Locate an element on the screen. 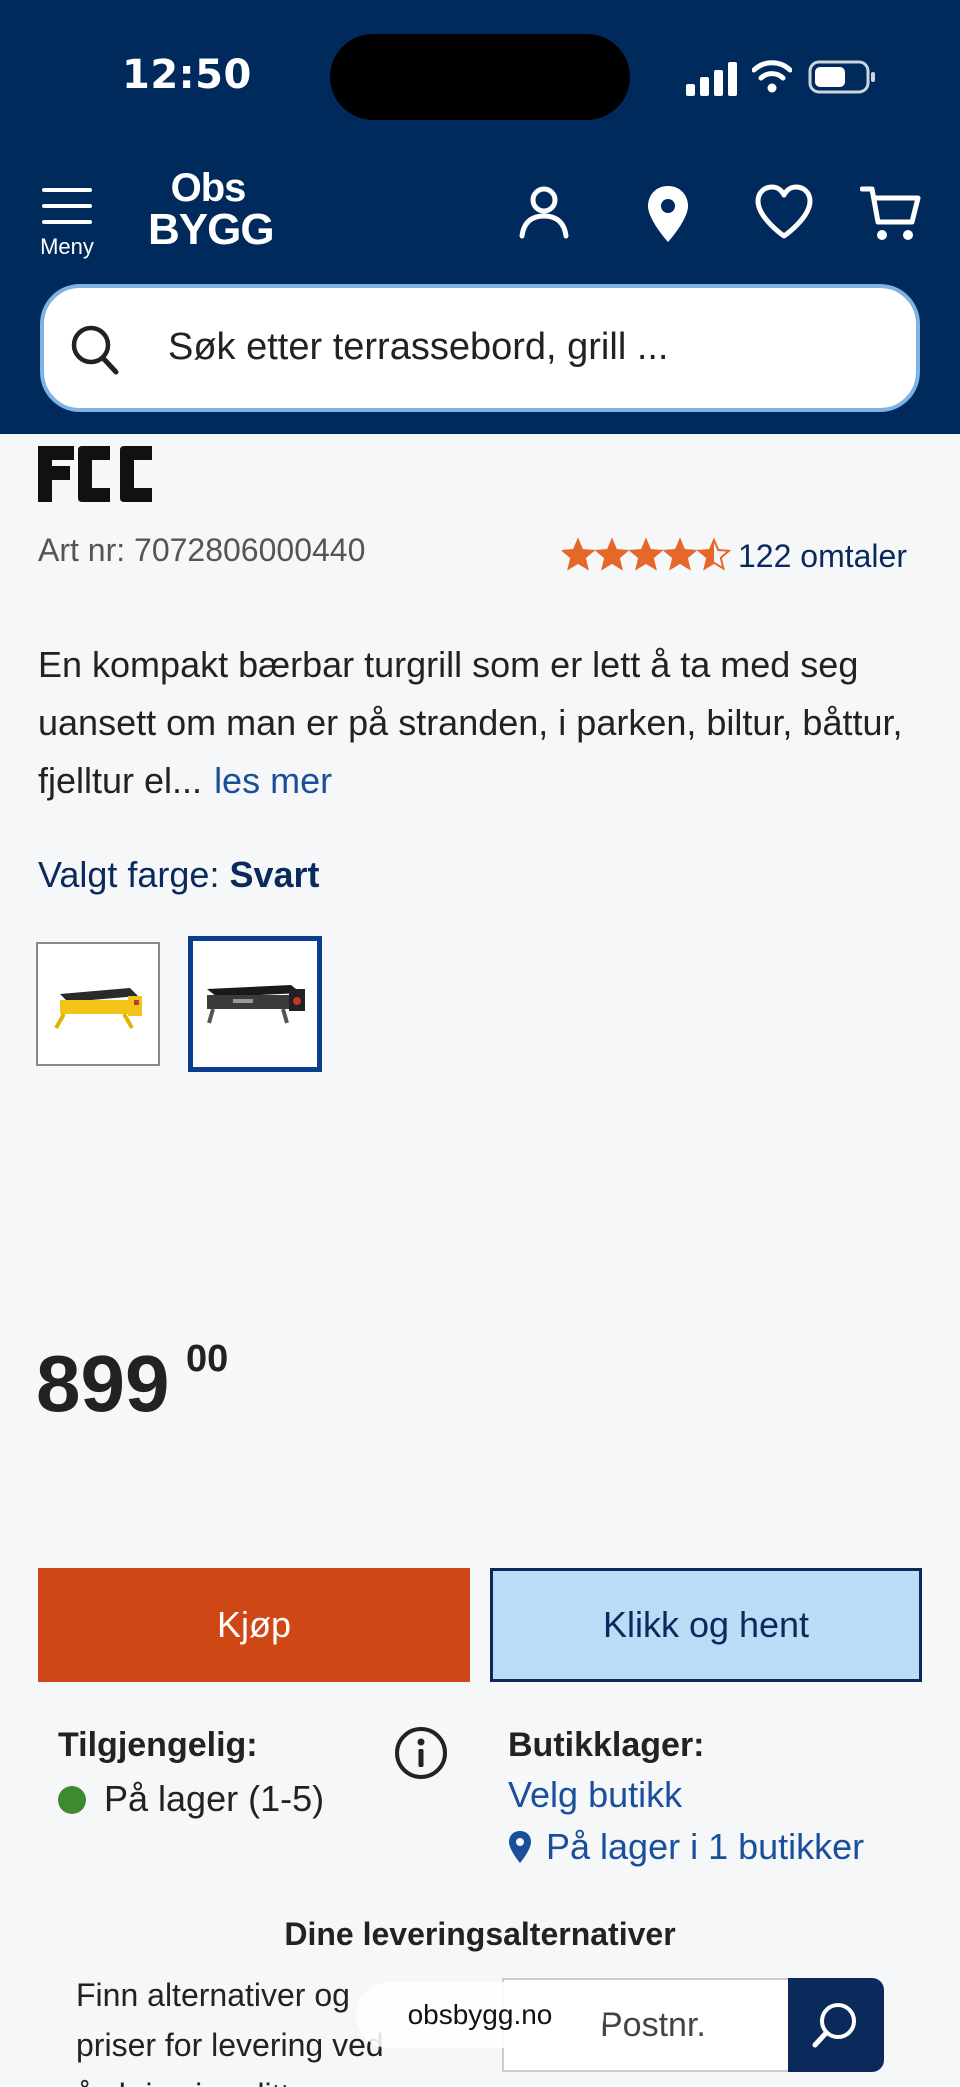 The height and width of the screenshot is (2087, 960). cart-icon is located at coordinates (891, 214).